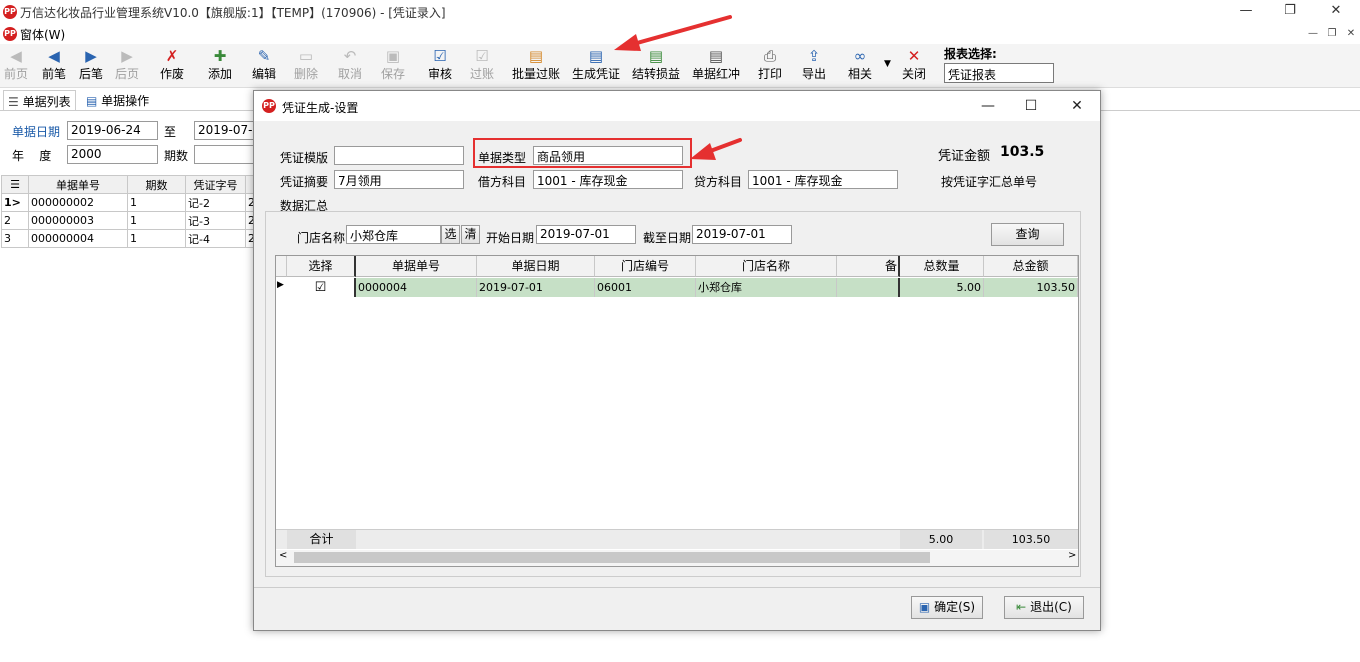 This screenshot has width=1360, height=662. I want to click on dropdown-caret-icon: ▼, so click(887, 64).